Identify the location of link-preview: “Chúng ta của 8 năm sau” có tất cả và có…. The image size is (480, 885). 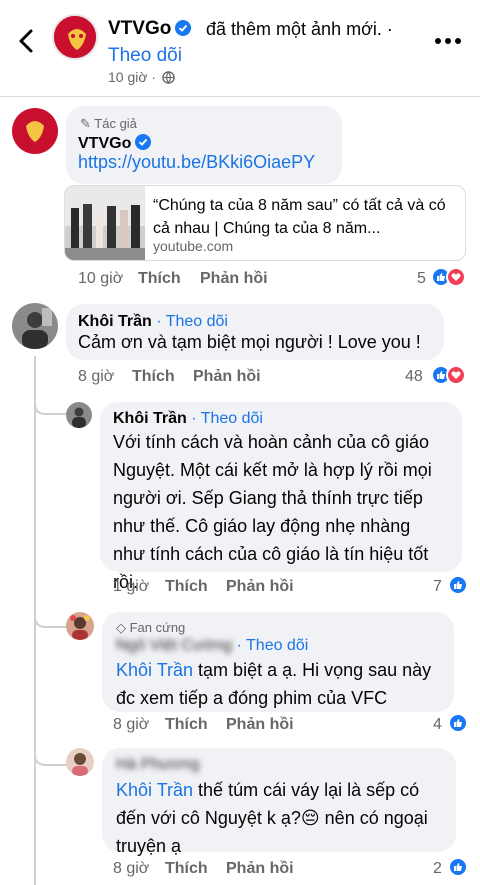
(265, 223).